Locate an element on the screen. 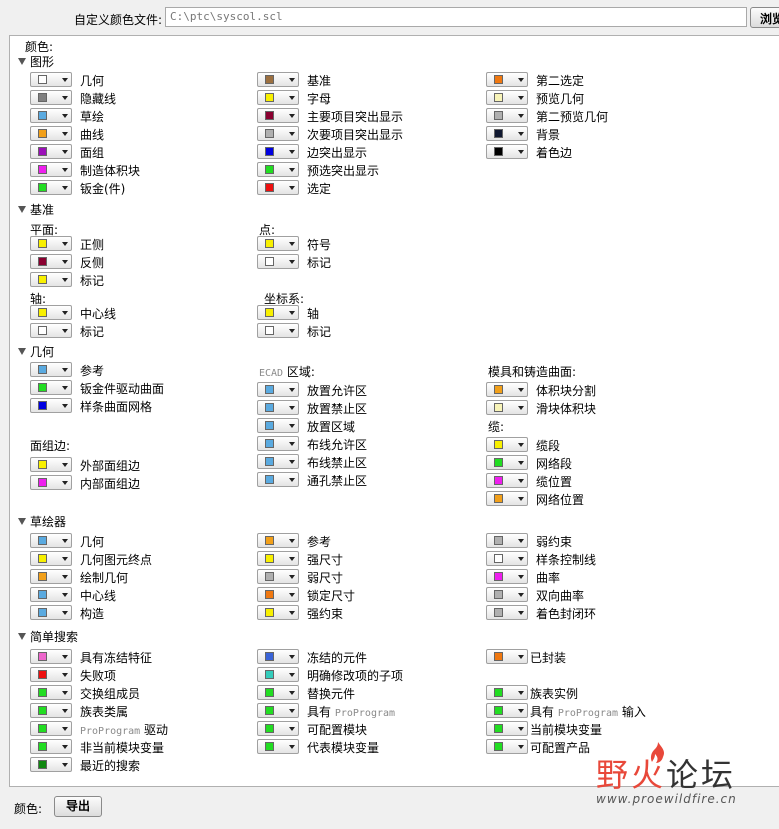 This screenshot has height=829, width=779. color-file-path-input: C:\ptc\syscol.scl is located at coordinates (456, 17).